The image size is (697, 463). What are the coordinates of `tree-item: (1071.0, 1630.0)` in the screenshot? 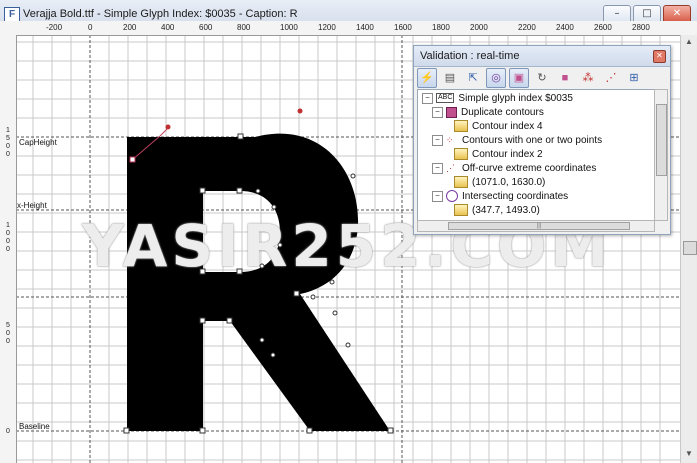 It's located at (499, 183).